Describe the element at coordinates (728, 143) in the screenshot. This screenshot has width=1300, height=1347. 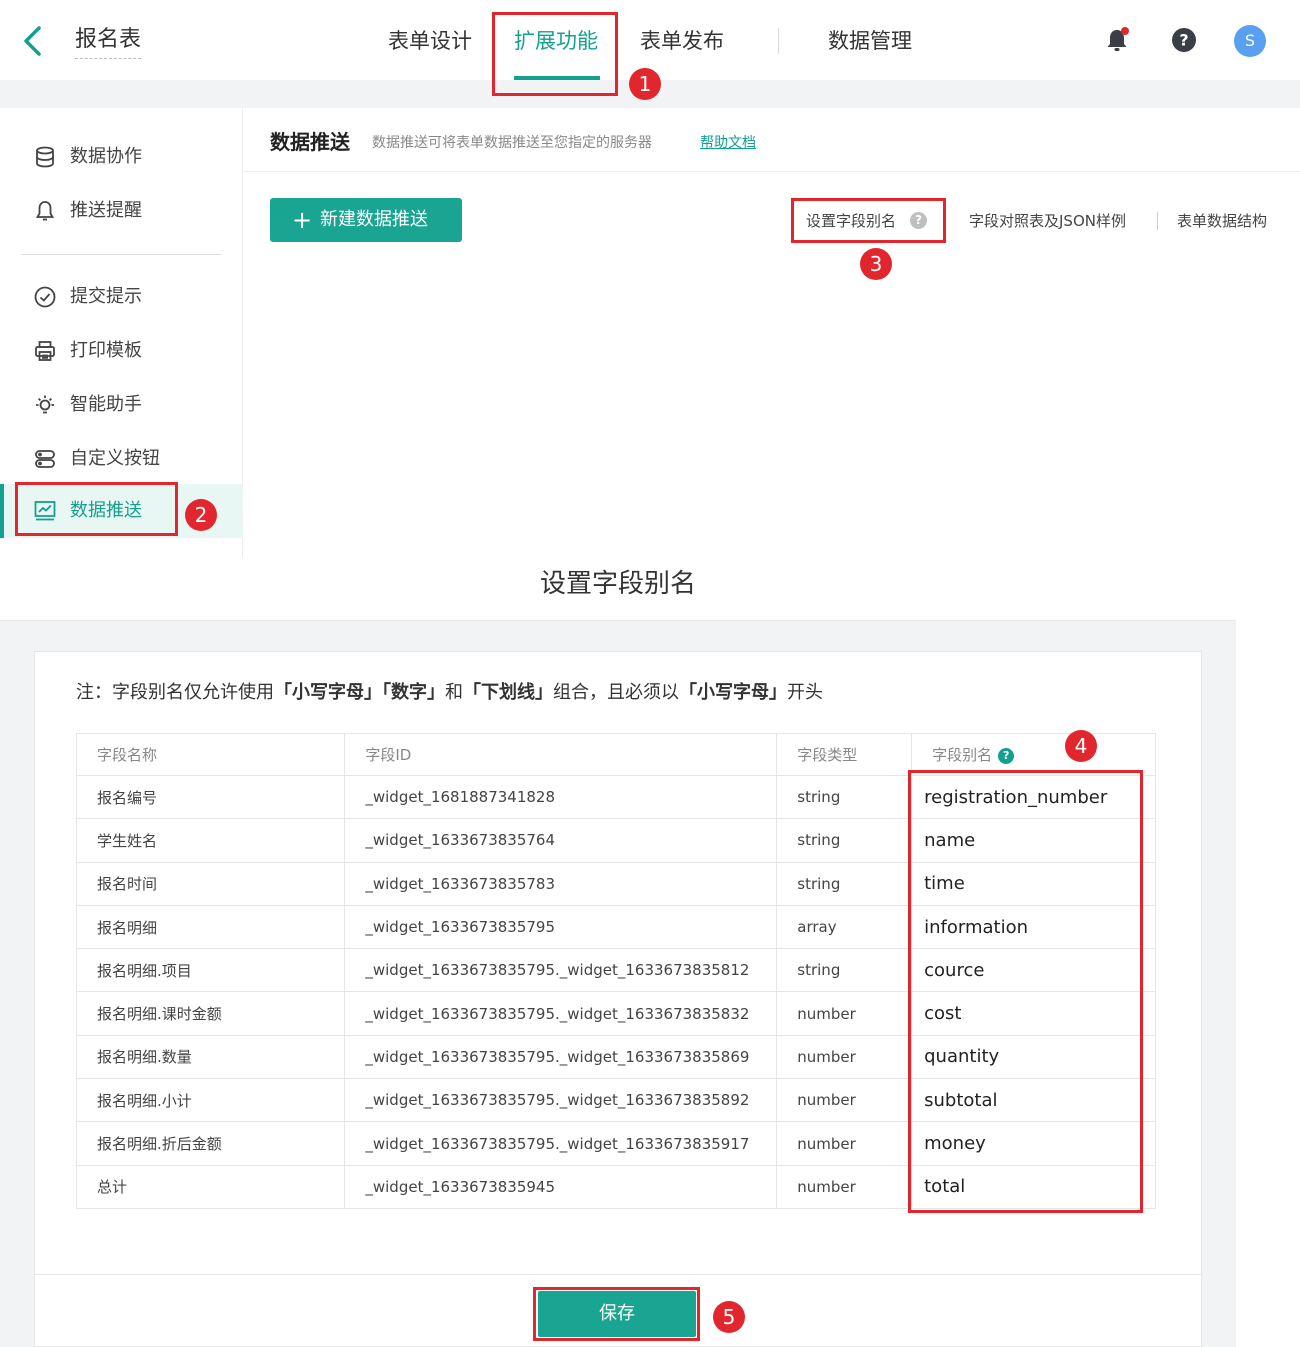
I see `help-doc-link: 帮助文档` at that location.